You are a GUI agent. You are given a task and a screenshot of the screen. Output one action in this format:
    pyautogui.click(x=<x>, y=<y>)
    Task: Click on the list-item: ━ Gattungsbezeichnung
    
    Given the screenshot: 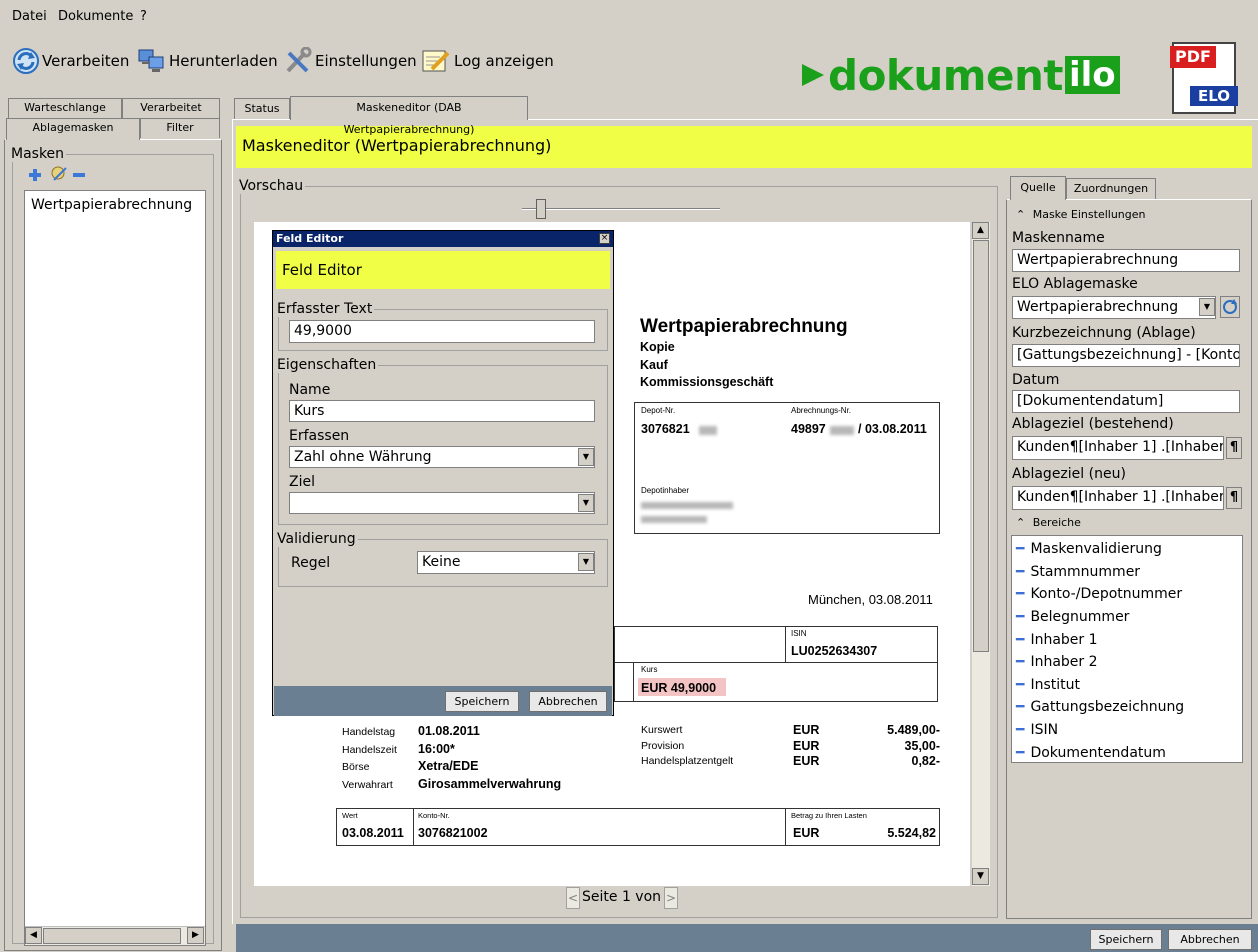 What is the action you would take?
    pyautogui.click(x=1127, y=707)
    